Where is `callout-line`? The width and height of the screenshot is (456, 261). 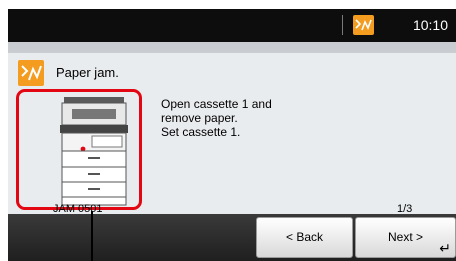
callout-line is located at coordinates (92, 236).